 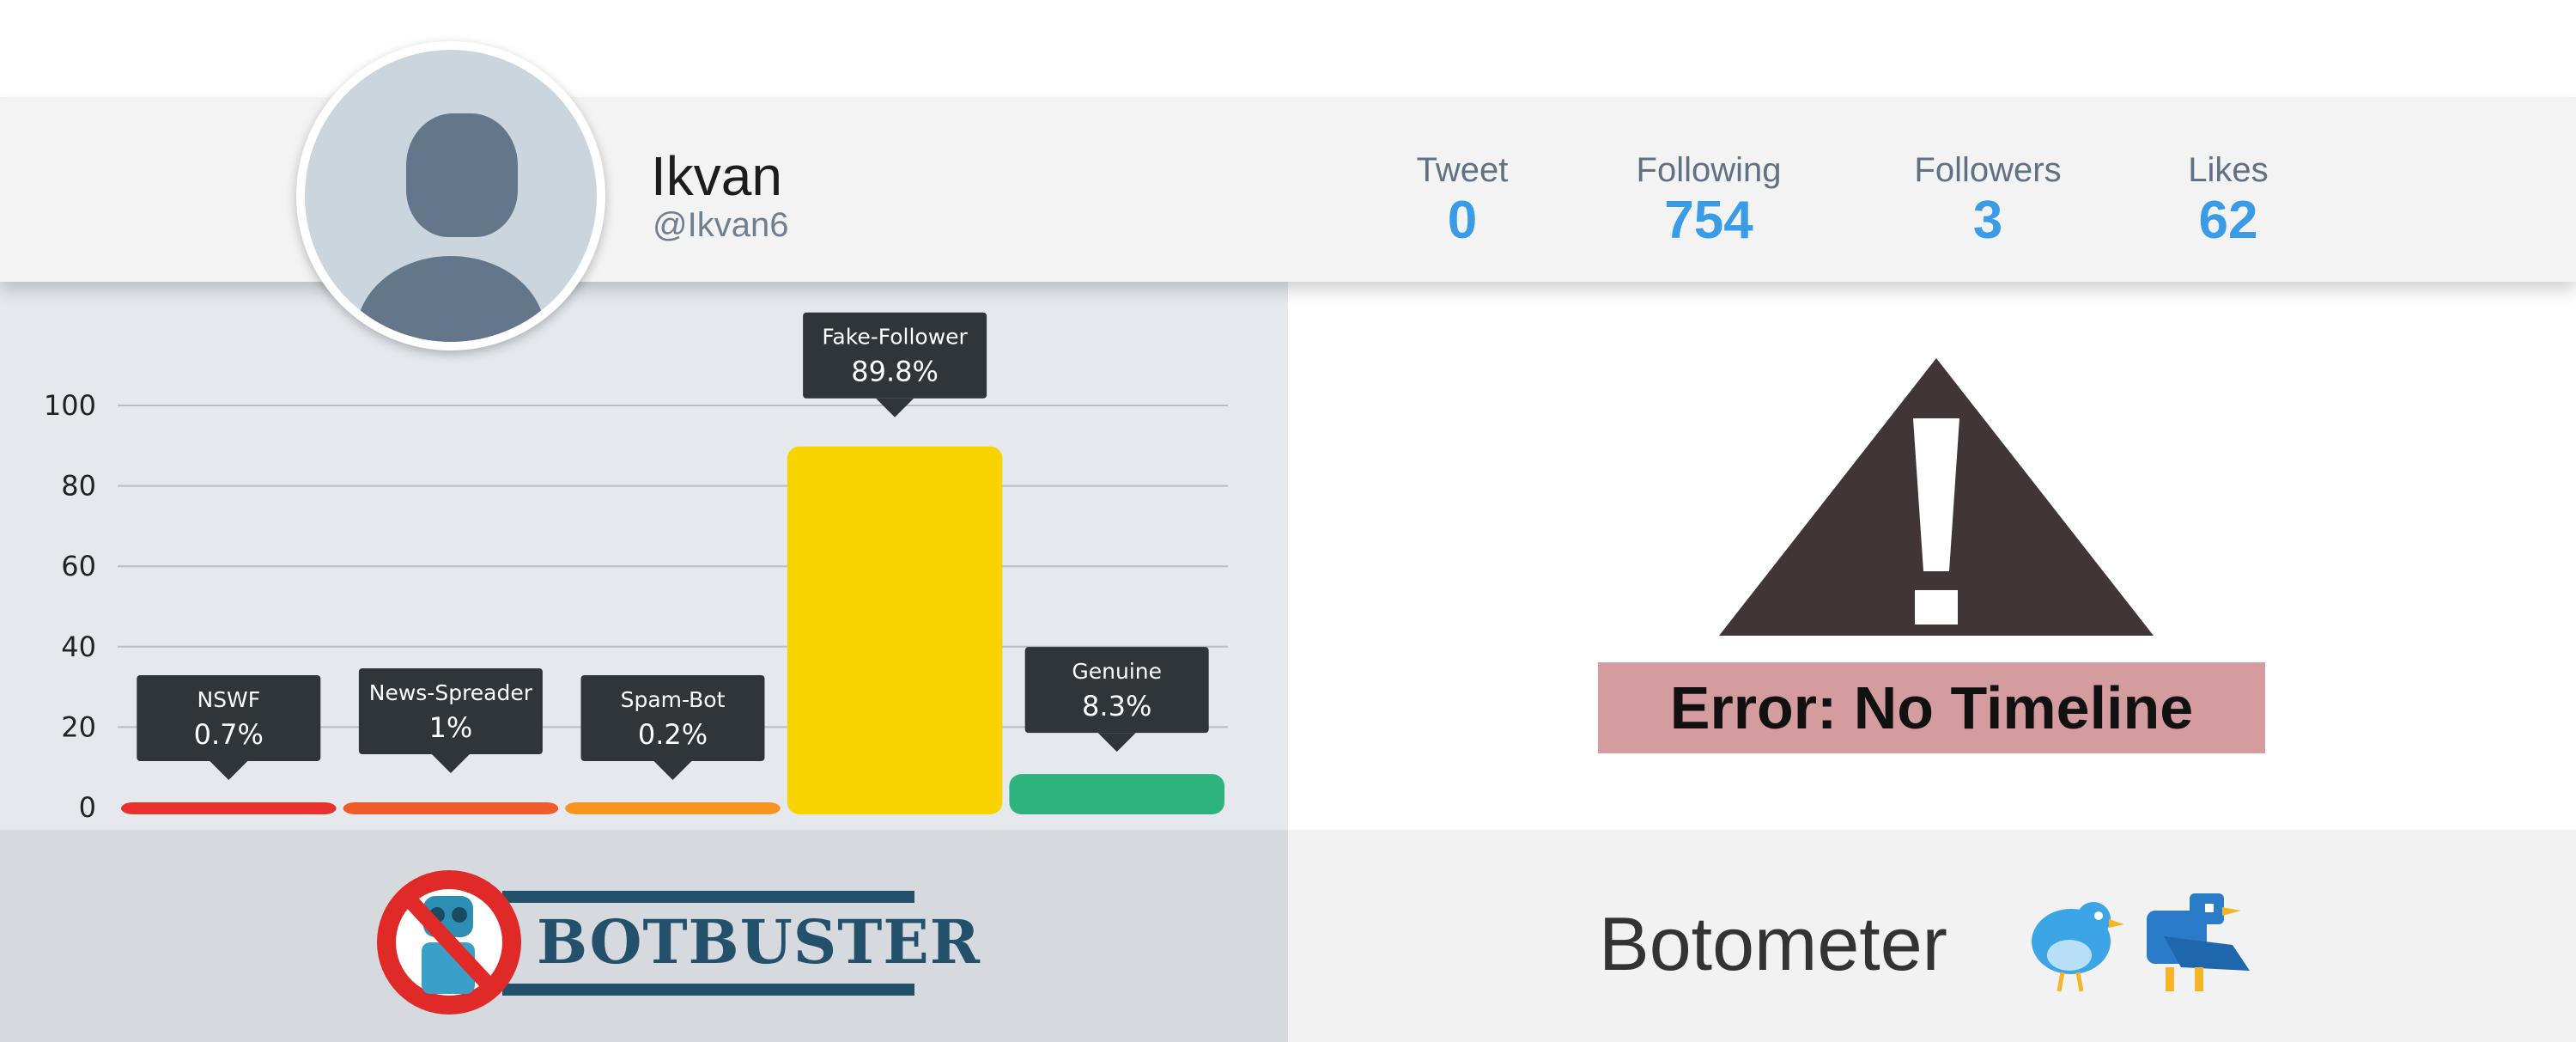 I want to click on data-tooltip: Genuine 8.3%, so click(x=1116, y=700).